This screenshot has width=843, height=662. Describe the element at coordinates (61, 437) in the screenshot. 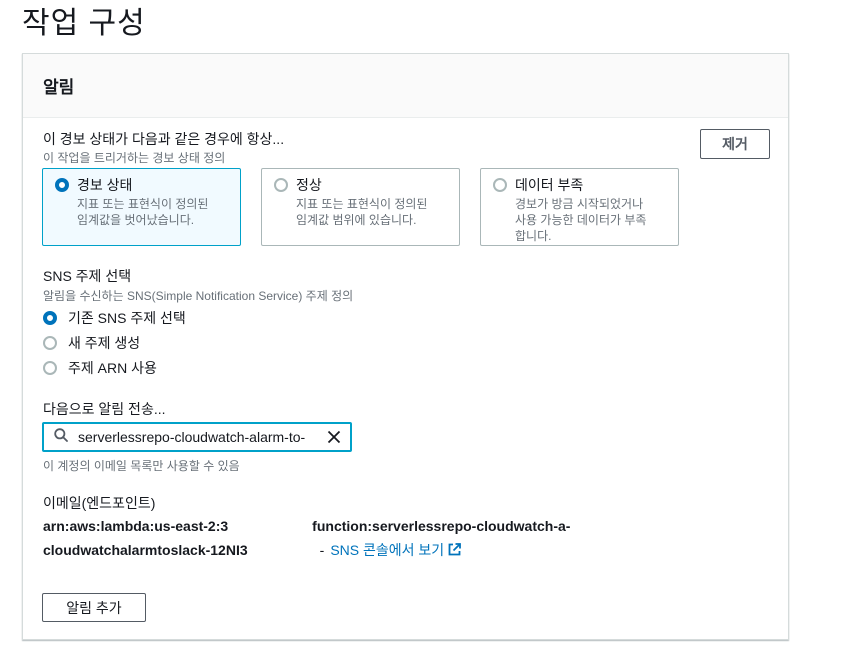

I see `search-icon` at that location.